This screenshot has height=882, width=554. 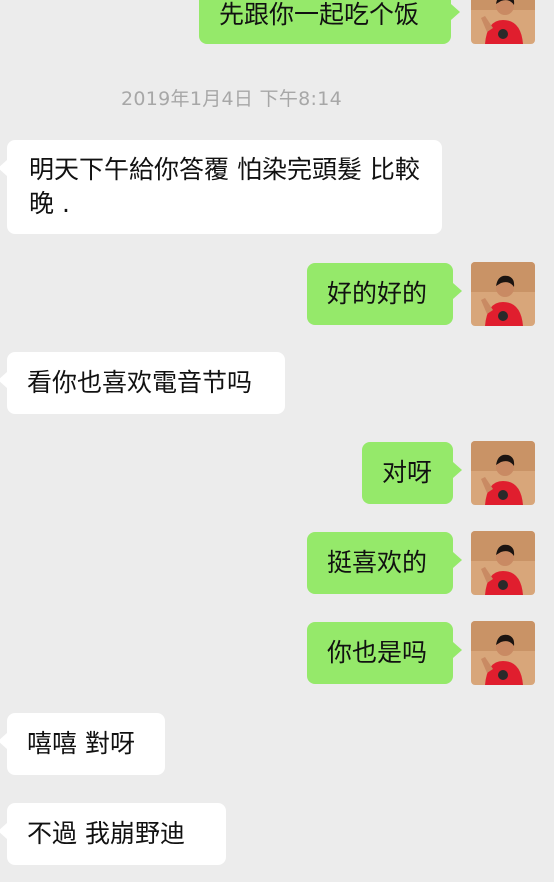 What do you see at coordinates (319, 14) in the screenshot?
I see `message-text: 先跟你一起吃个饭` at bounding box center [319, 14].